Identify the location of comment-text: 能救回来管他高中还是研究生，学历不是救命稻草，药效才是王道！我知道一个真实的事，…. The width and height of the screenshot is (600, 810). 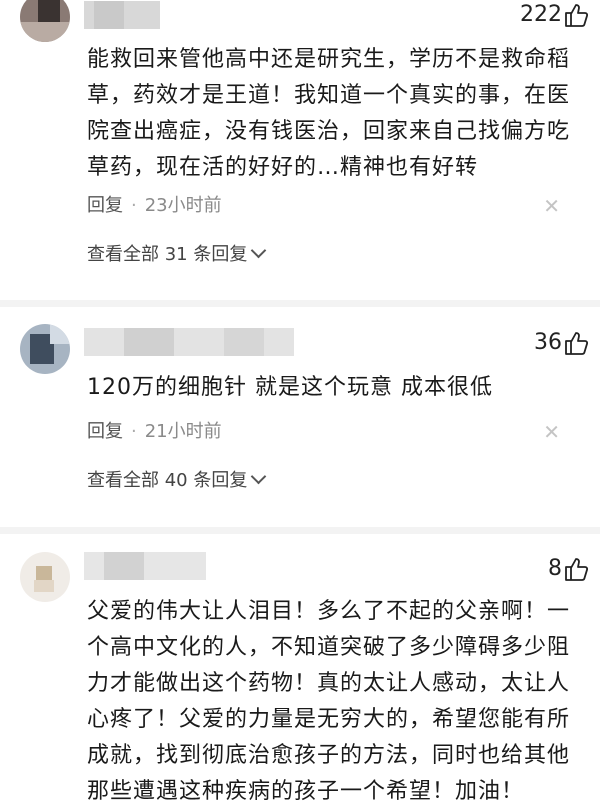
(329, 113).